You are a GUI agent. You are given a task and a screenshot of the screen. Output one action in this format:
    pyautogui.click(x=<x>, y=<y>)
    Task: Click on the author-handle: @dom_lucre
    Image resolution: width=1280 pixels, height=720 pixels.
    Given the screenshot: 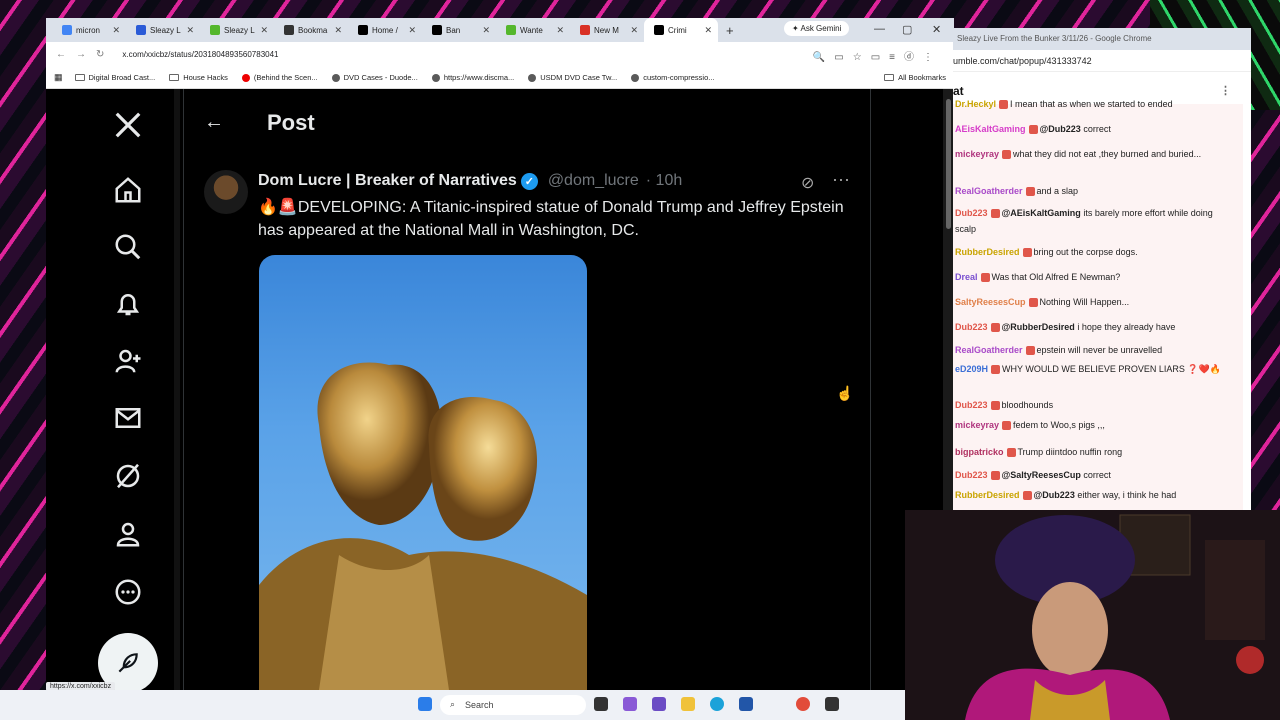 What is the action you would take?
    pyautogui.click(x=593, y=181)
    